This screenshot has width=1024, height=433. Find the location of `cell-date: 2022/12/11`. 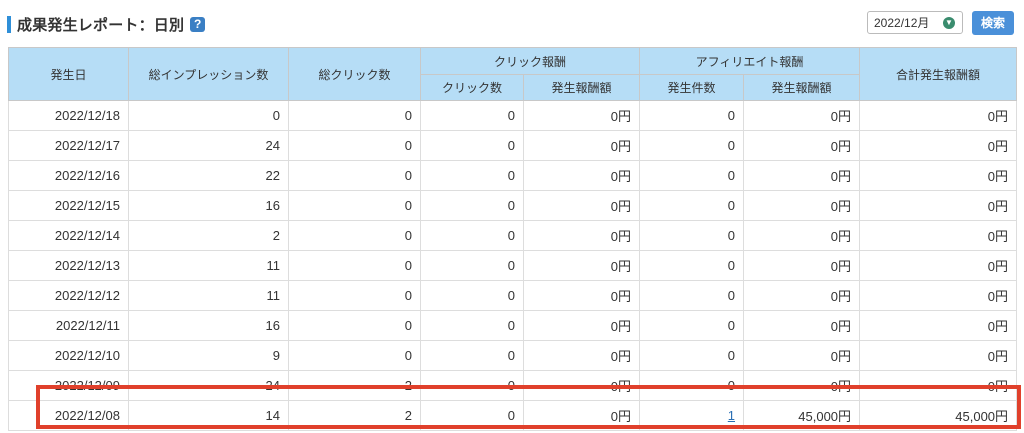

cell-date: 2022/12/11 is located at coordinates (68, 325).